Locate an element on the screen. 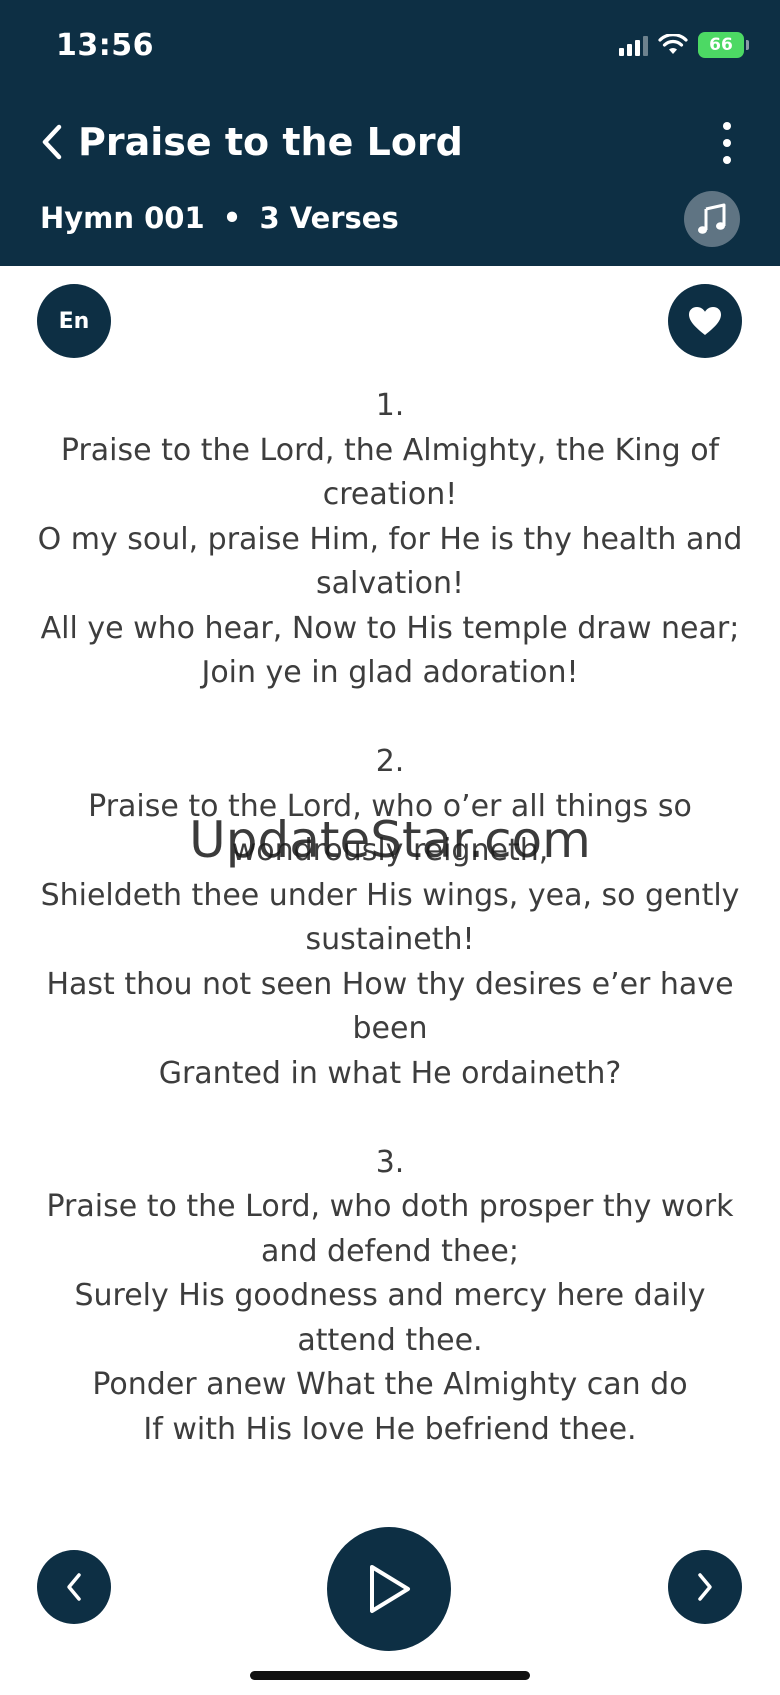  verse-line: Ponder anew What the Almighty can do is located at coordinates (390, 1384).